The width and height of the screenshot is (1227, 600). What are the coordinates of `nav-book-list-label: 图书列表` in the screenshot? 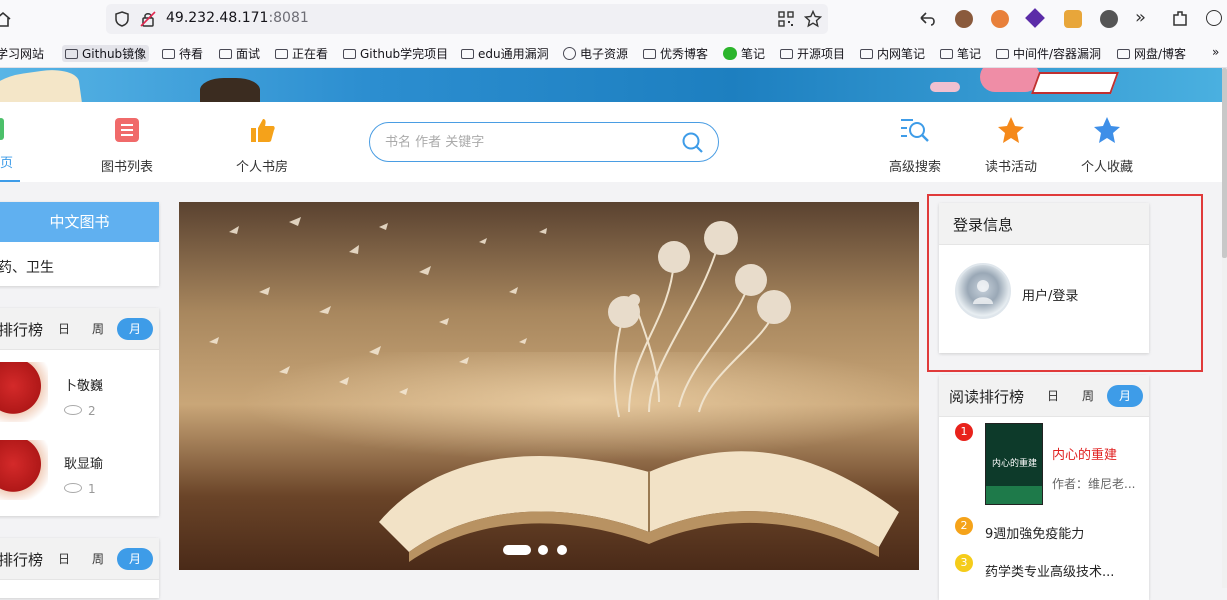 It's located at (126, 167).